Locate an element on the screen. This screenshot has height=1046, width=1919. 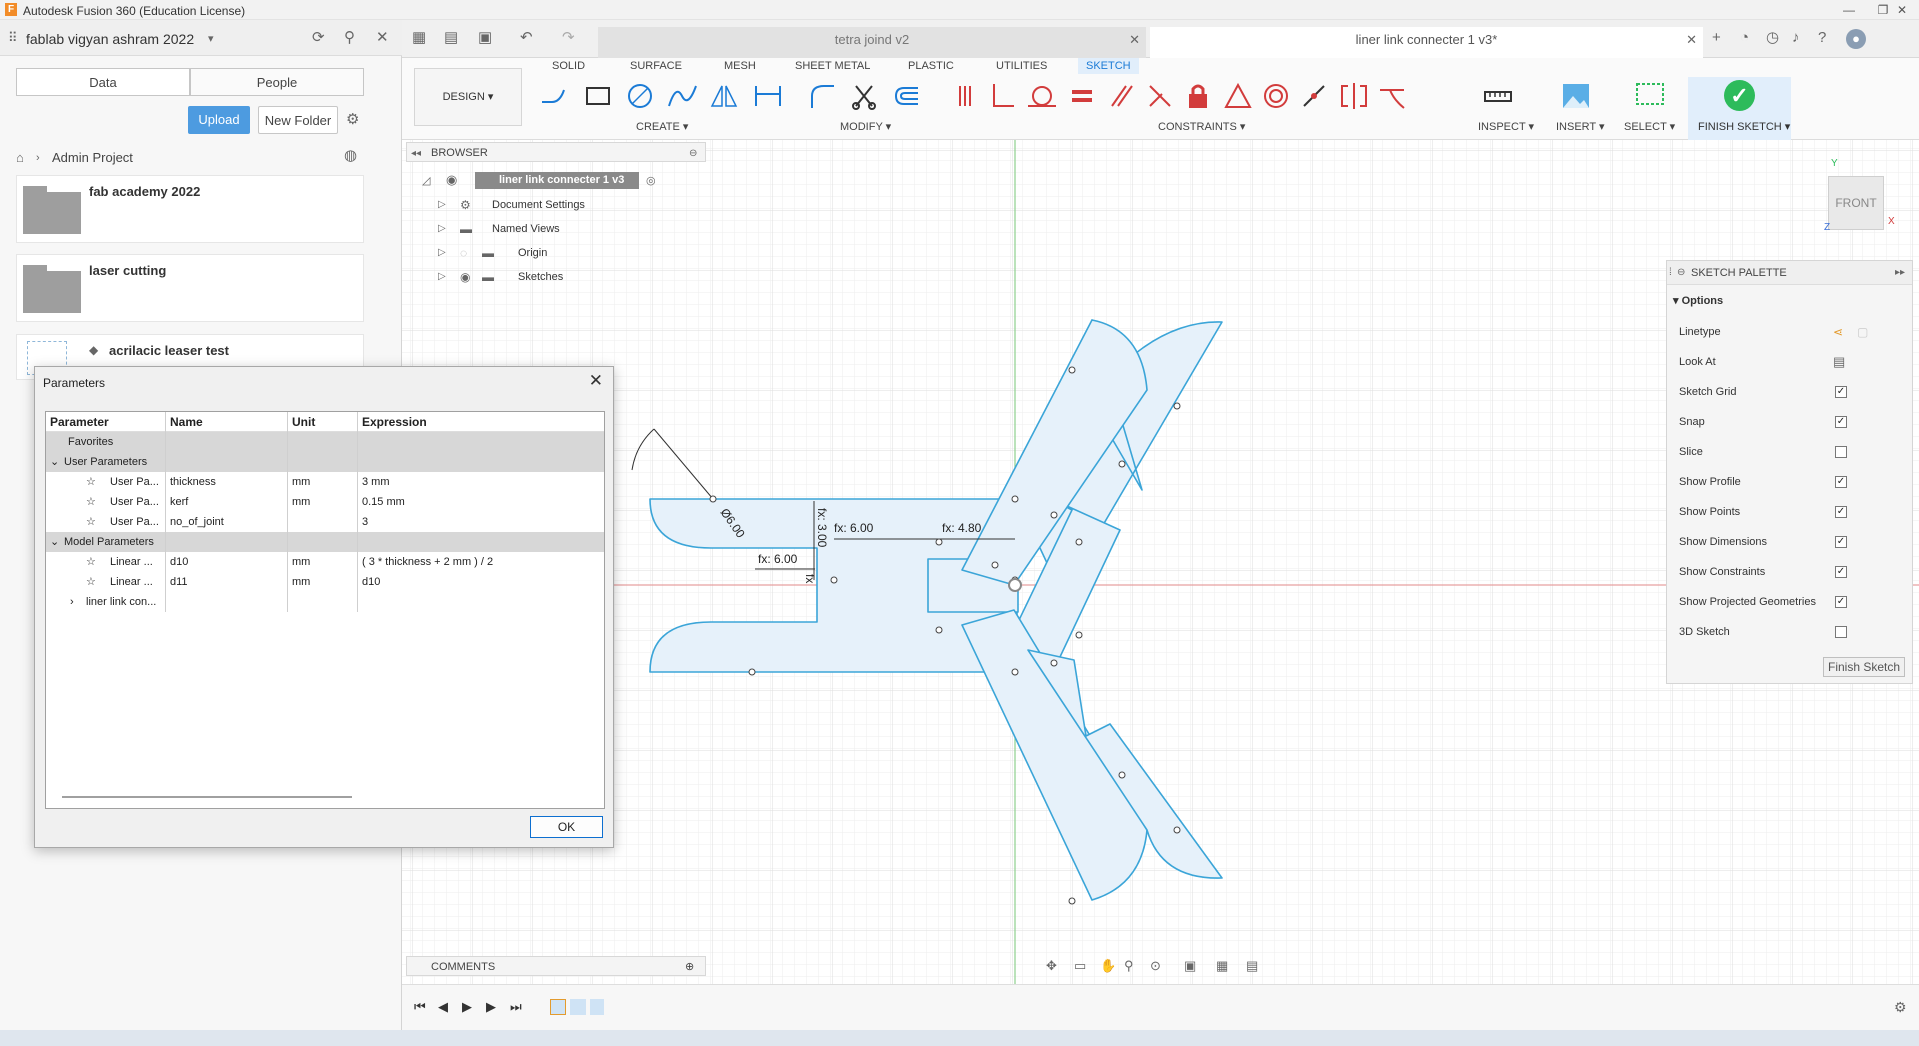
palette-grip-icon: ⁞ is located at coordinates (1670, 273).